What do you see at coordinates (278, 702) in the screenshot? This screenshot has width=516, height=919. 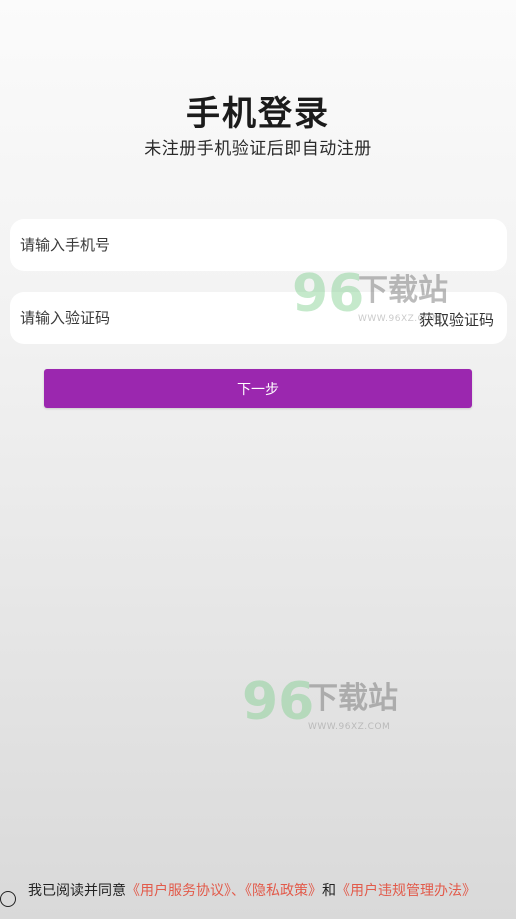 I see `watermark-number: 96` at bounding box center [278, 702].